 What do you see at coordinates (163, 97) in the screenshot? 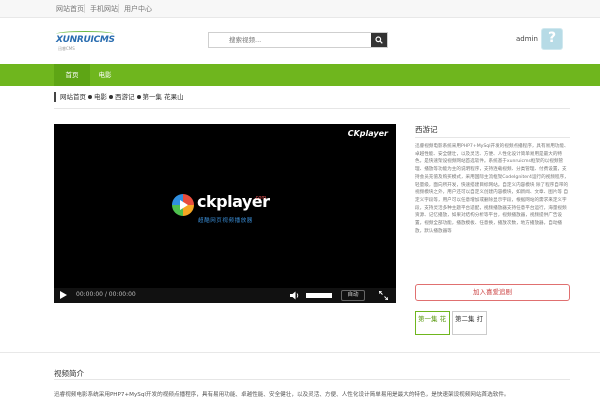
I see `breadcrumb-current: 第一集 花果山` at bounding box center [163, 97].